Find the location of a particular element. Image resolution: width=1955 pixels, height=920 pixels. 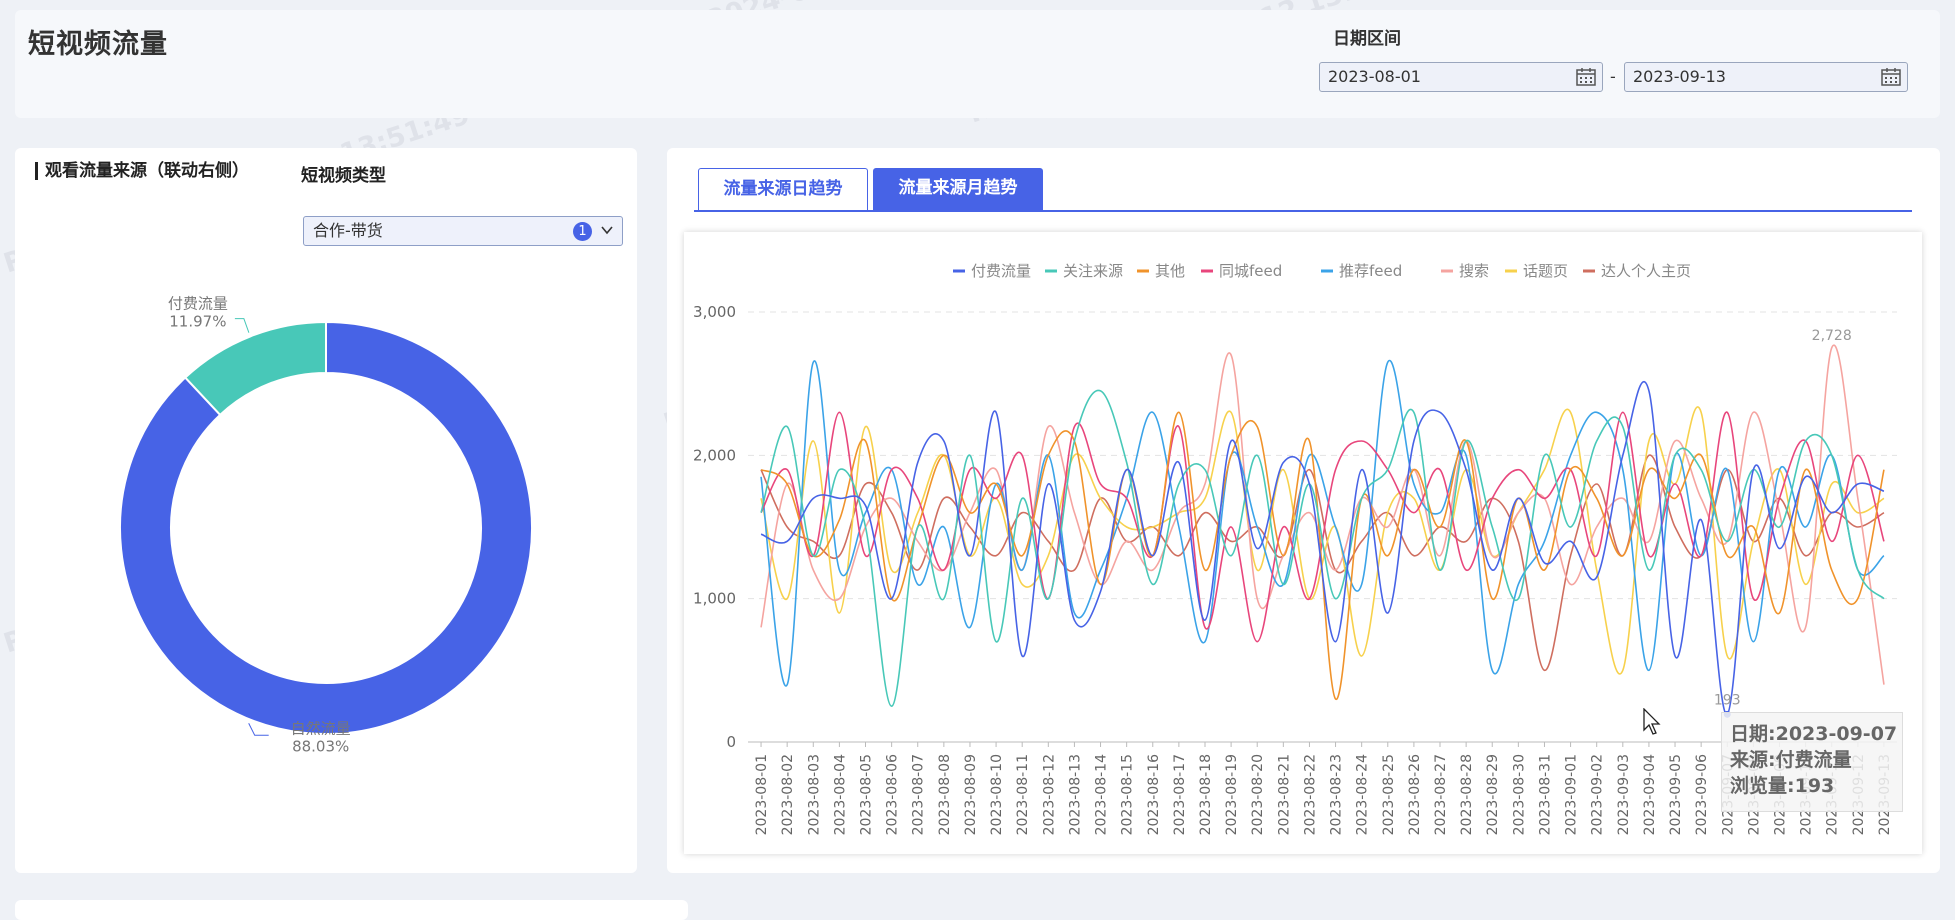

x-tick-label: 2023-08-03 is located at coordinates (814, 794).